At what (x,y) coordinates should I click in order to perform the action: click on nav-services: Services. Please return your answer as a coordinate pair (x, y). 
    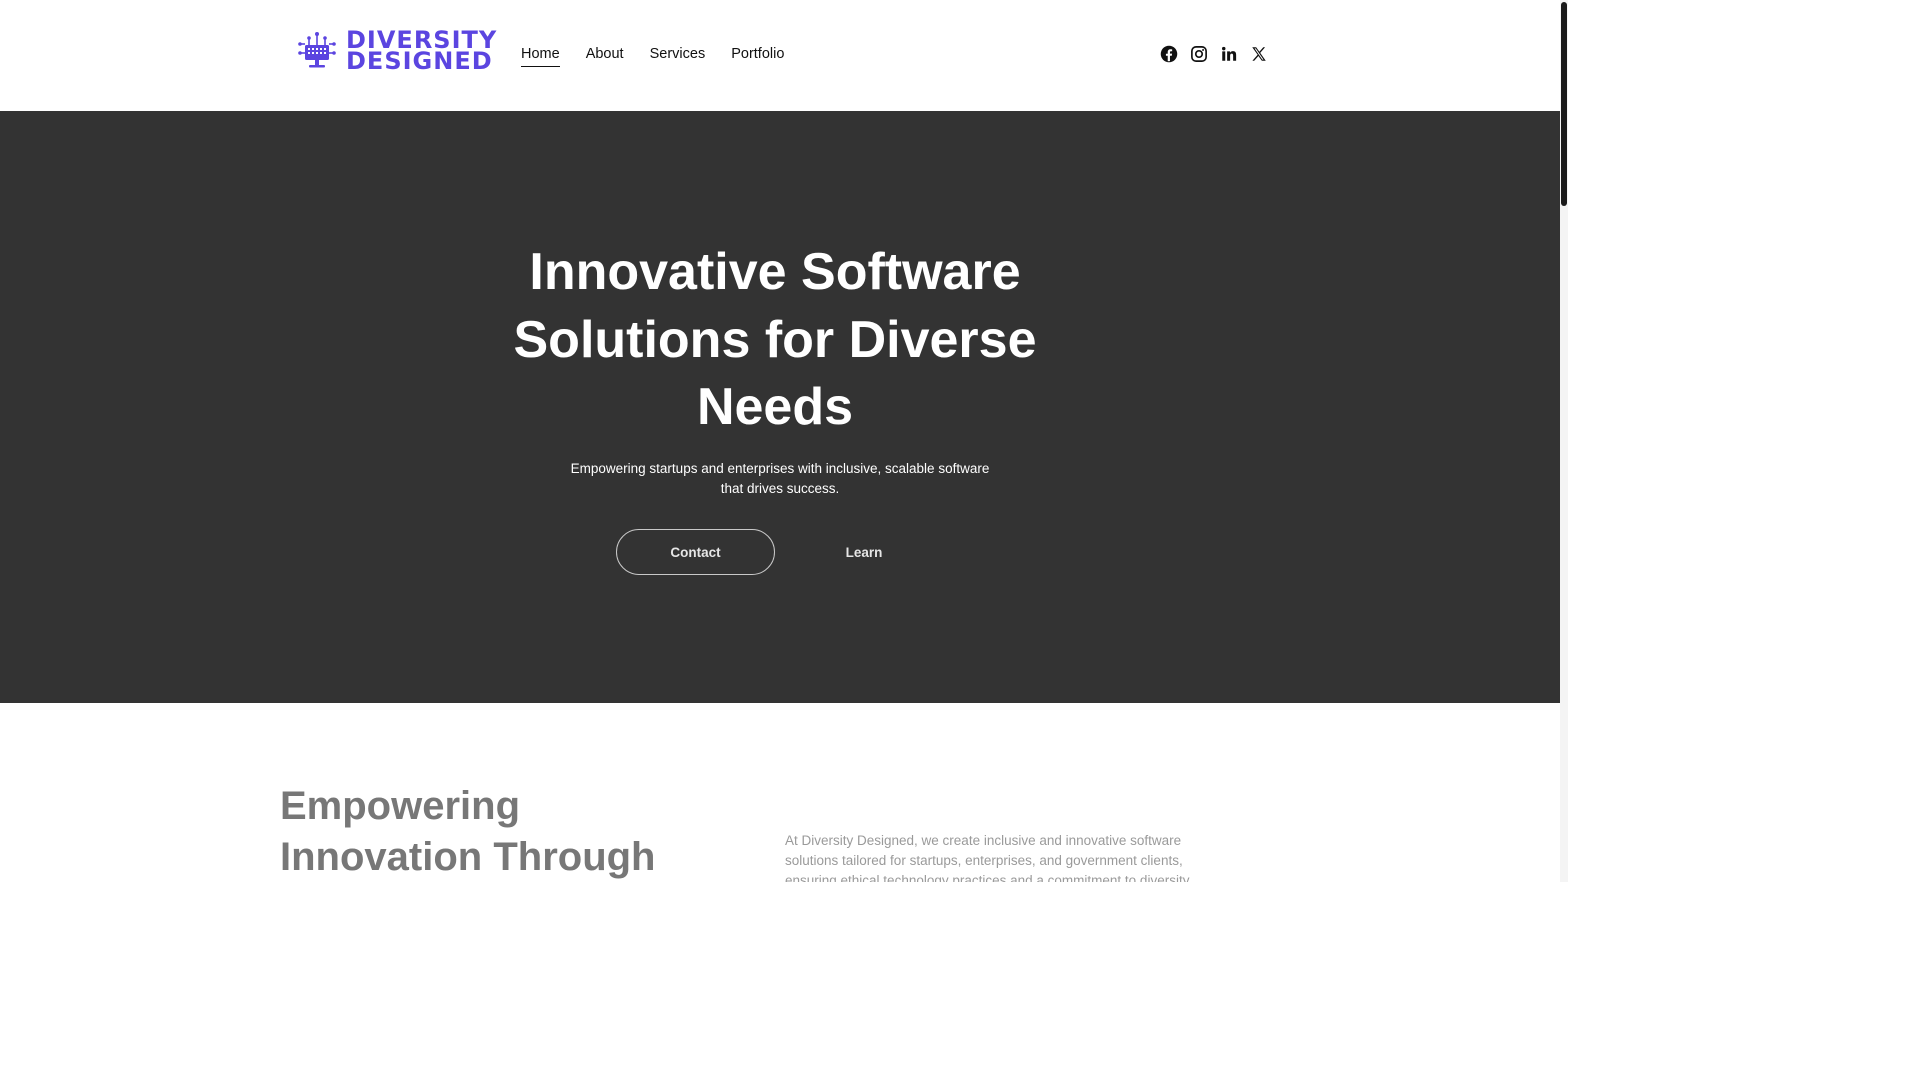
    Looking at the image, I should click on (678, 56).